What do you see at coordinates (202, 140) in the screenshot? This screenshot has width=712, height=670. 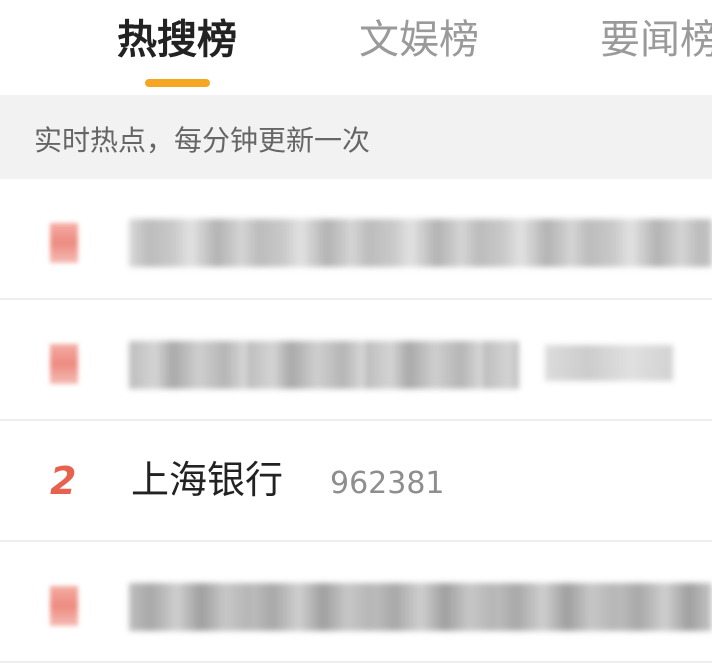 I see `update-notice-text: 实时热点，每分钟更新一次` at bounding box center [202, 140].